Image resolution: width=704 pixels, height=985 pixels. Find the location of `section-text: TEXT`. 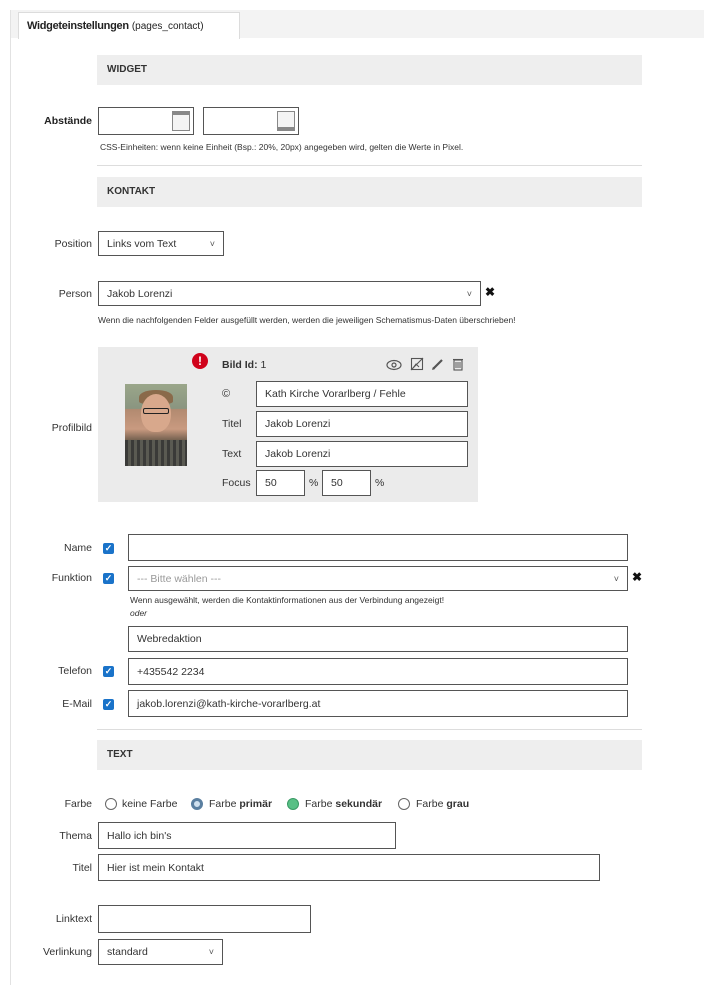

section-text: TEXT is located at coordinates (369, 755).